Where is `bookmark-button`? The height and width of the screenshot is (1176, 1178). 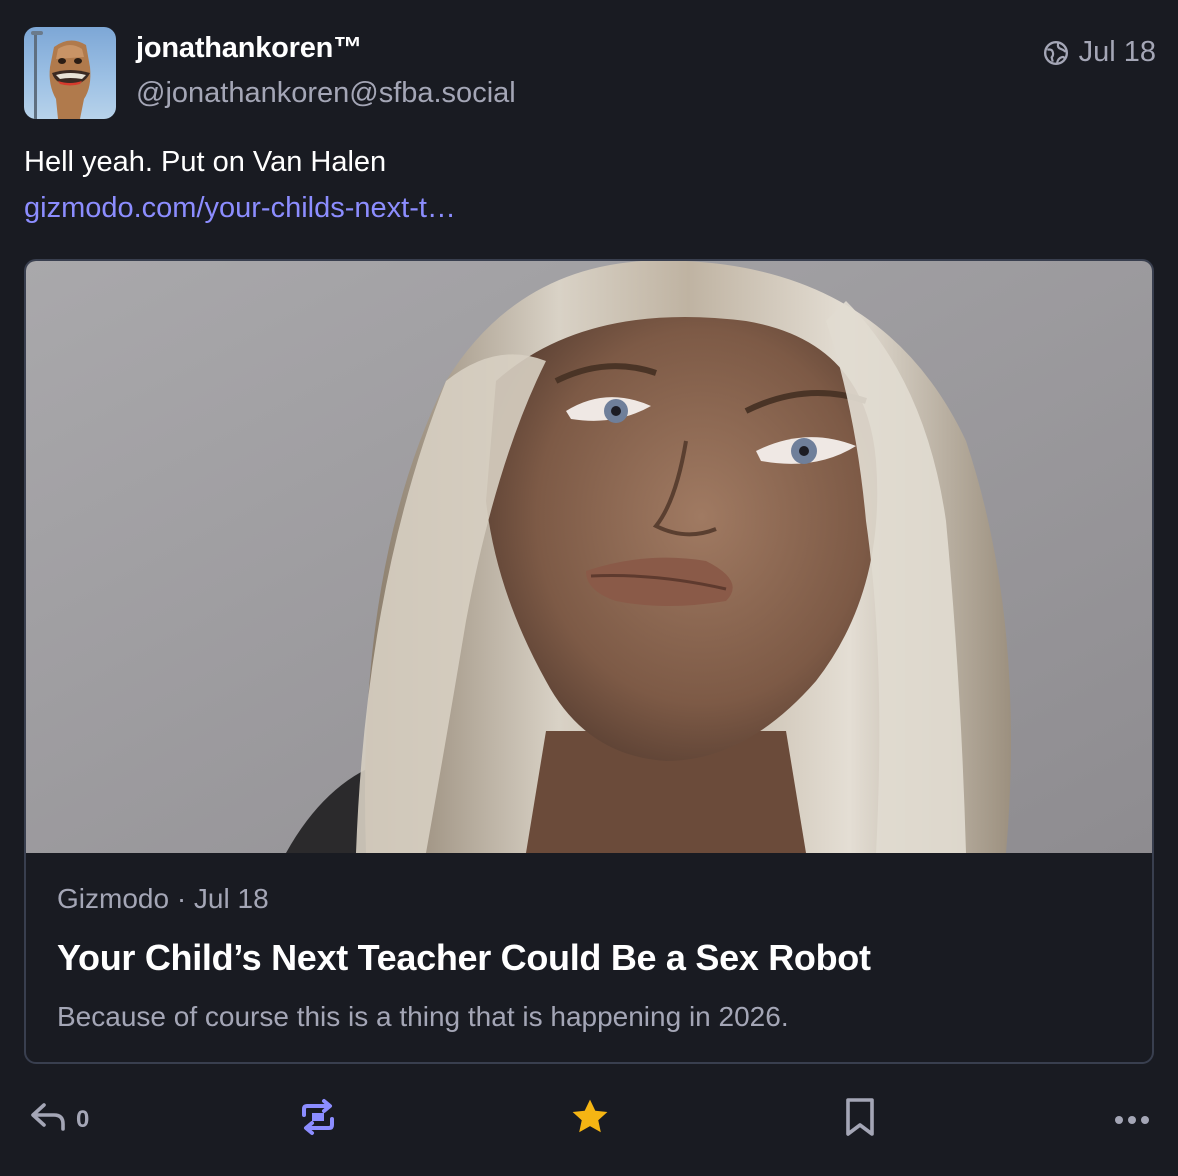
bookmark-button is located at coordinates (860, 1120).